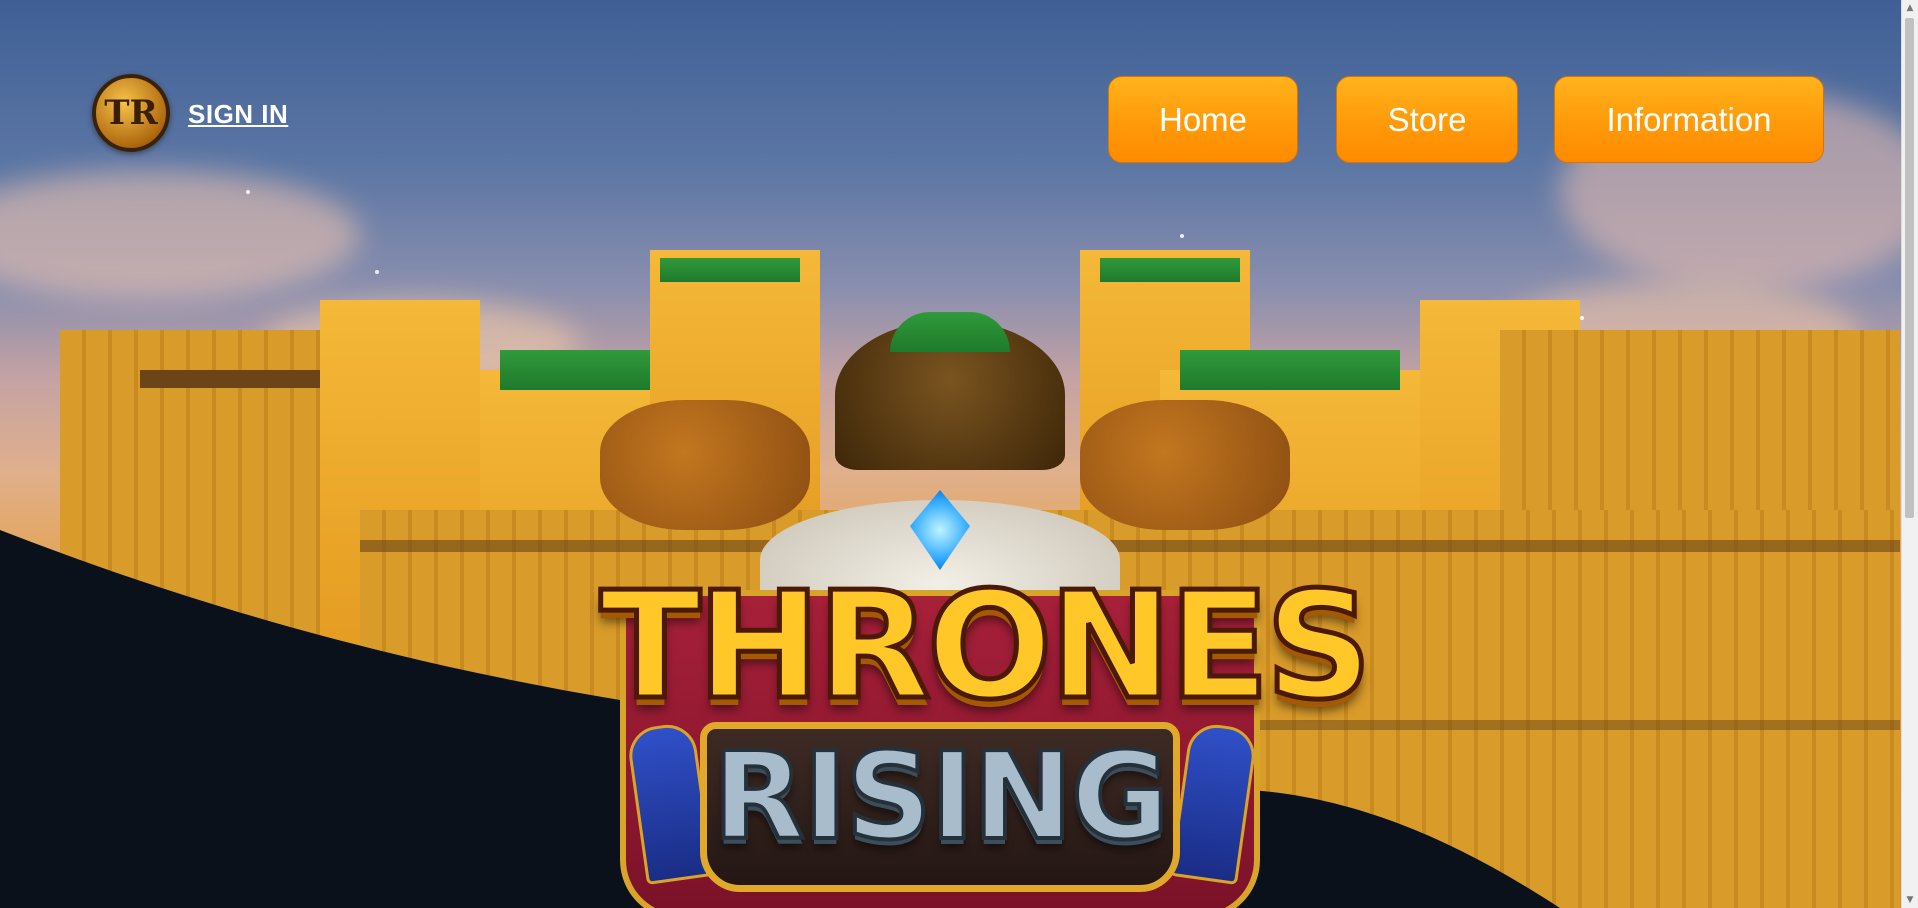  What do you see at coordinates (1203, 119) in the screenshot?
I see `nav-home-button: Home` at bounding box center [1203, 119].